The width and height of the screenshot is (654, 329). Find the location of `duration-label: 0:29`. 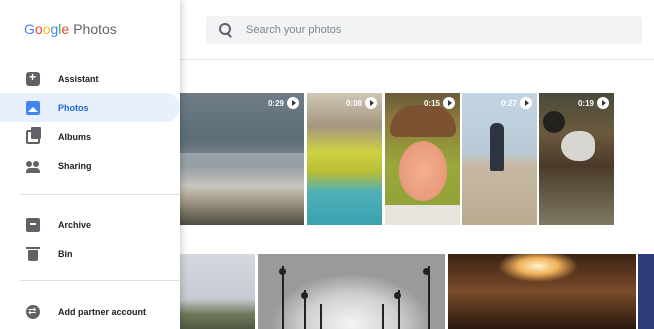

duration-label: 0:29 is located at coordinates (275, 103).